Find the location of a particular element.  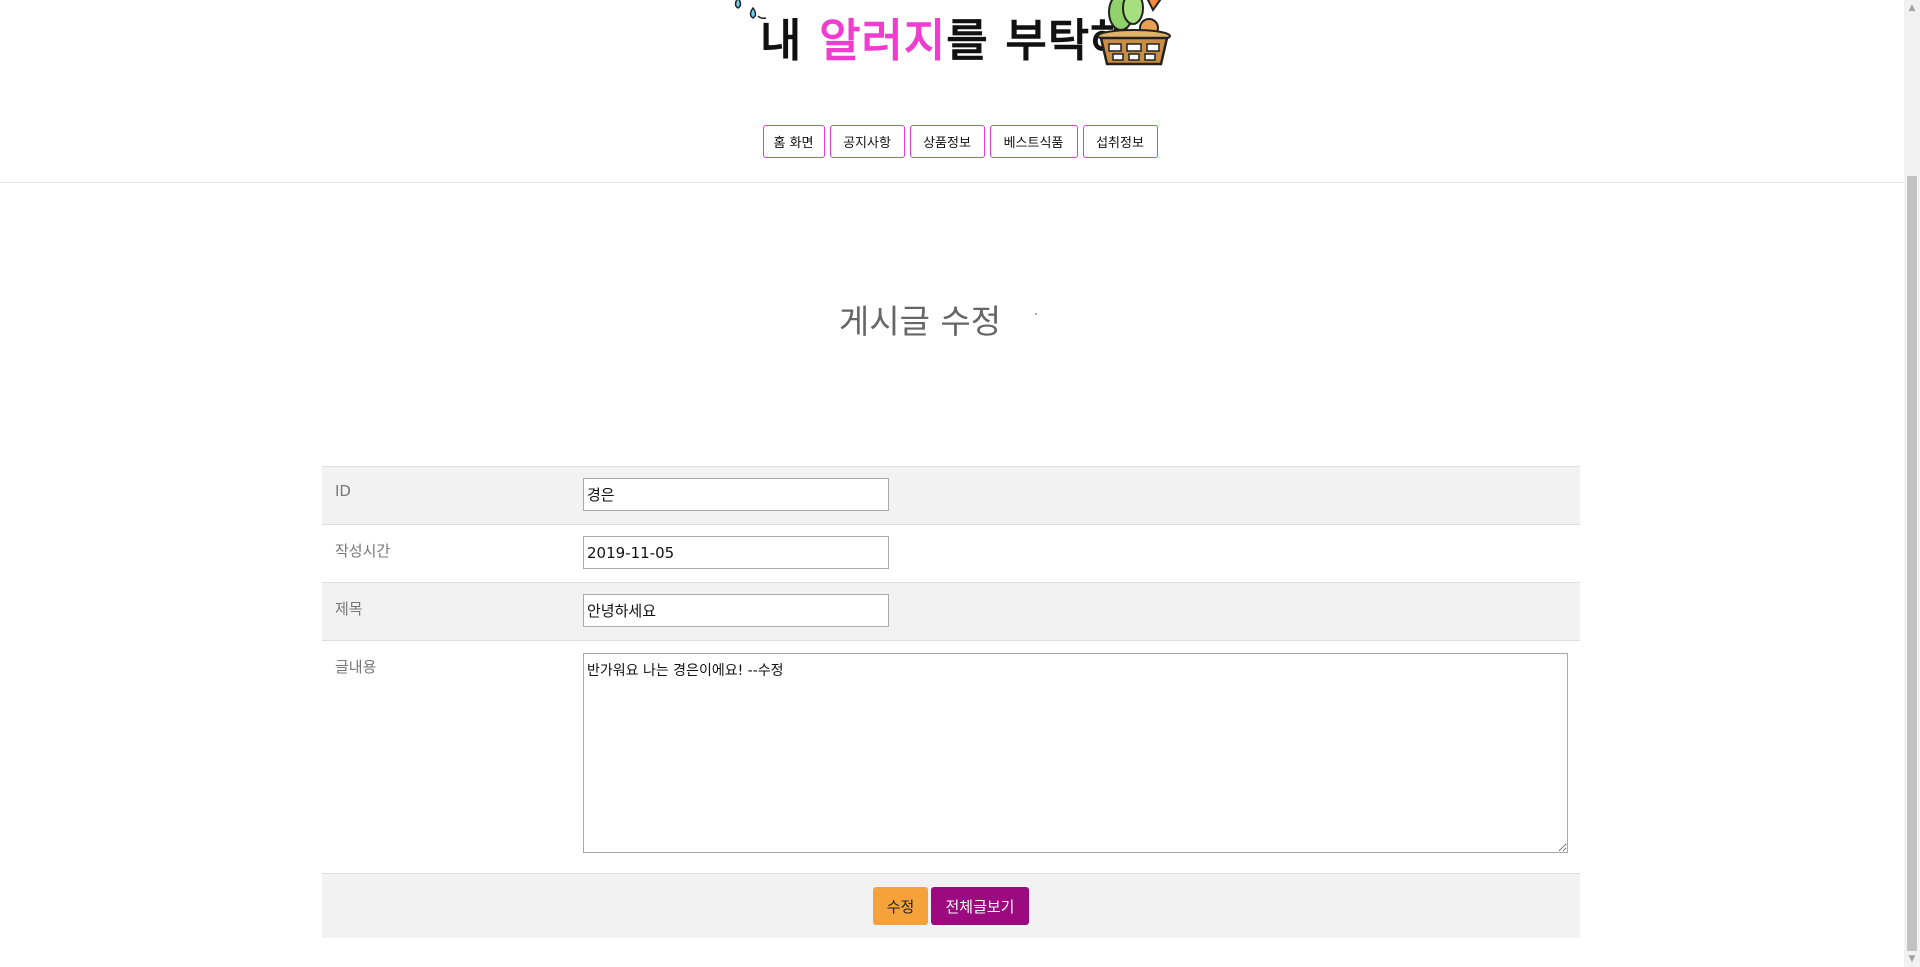

scroll-down-icon: ▼ is located at coordinates (1912, 959).